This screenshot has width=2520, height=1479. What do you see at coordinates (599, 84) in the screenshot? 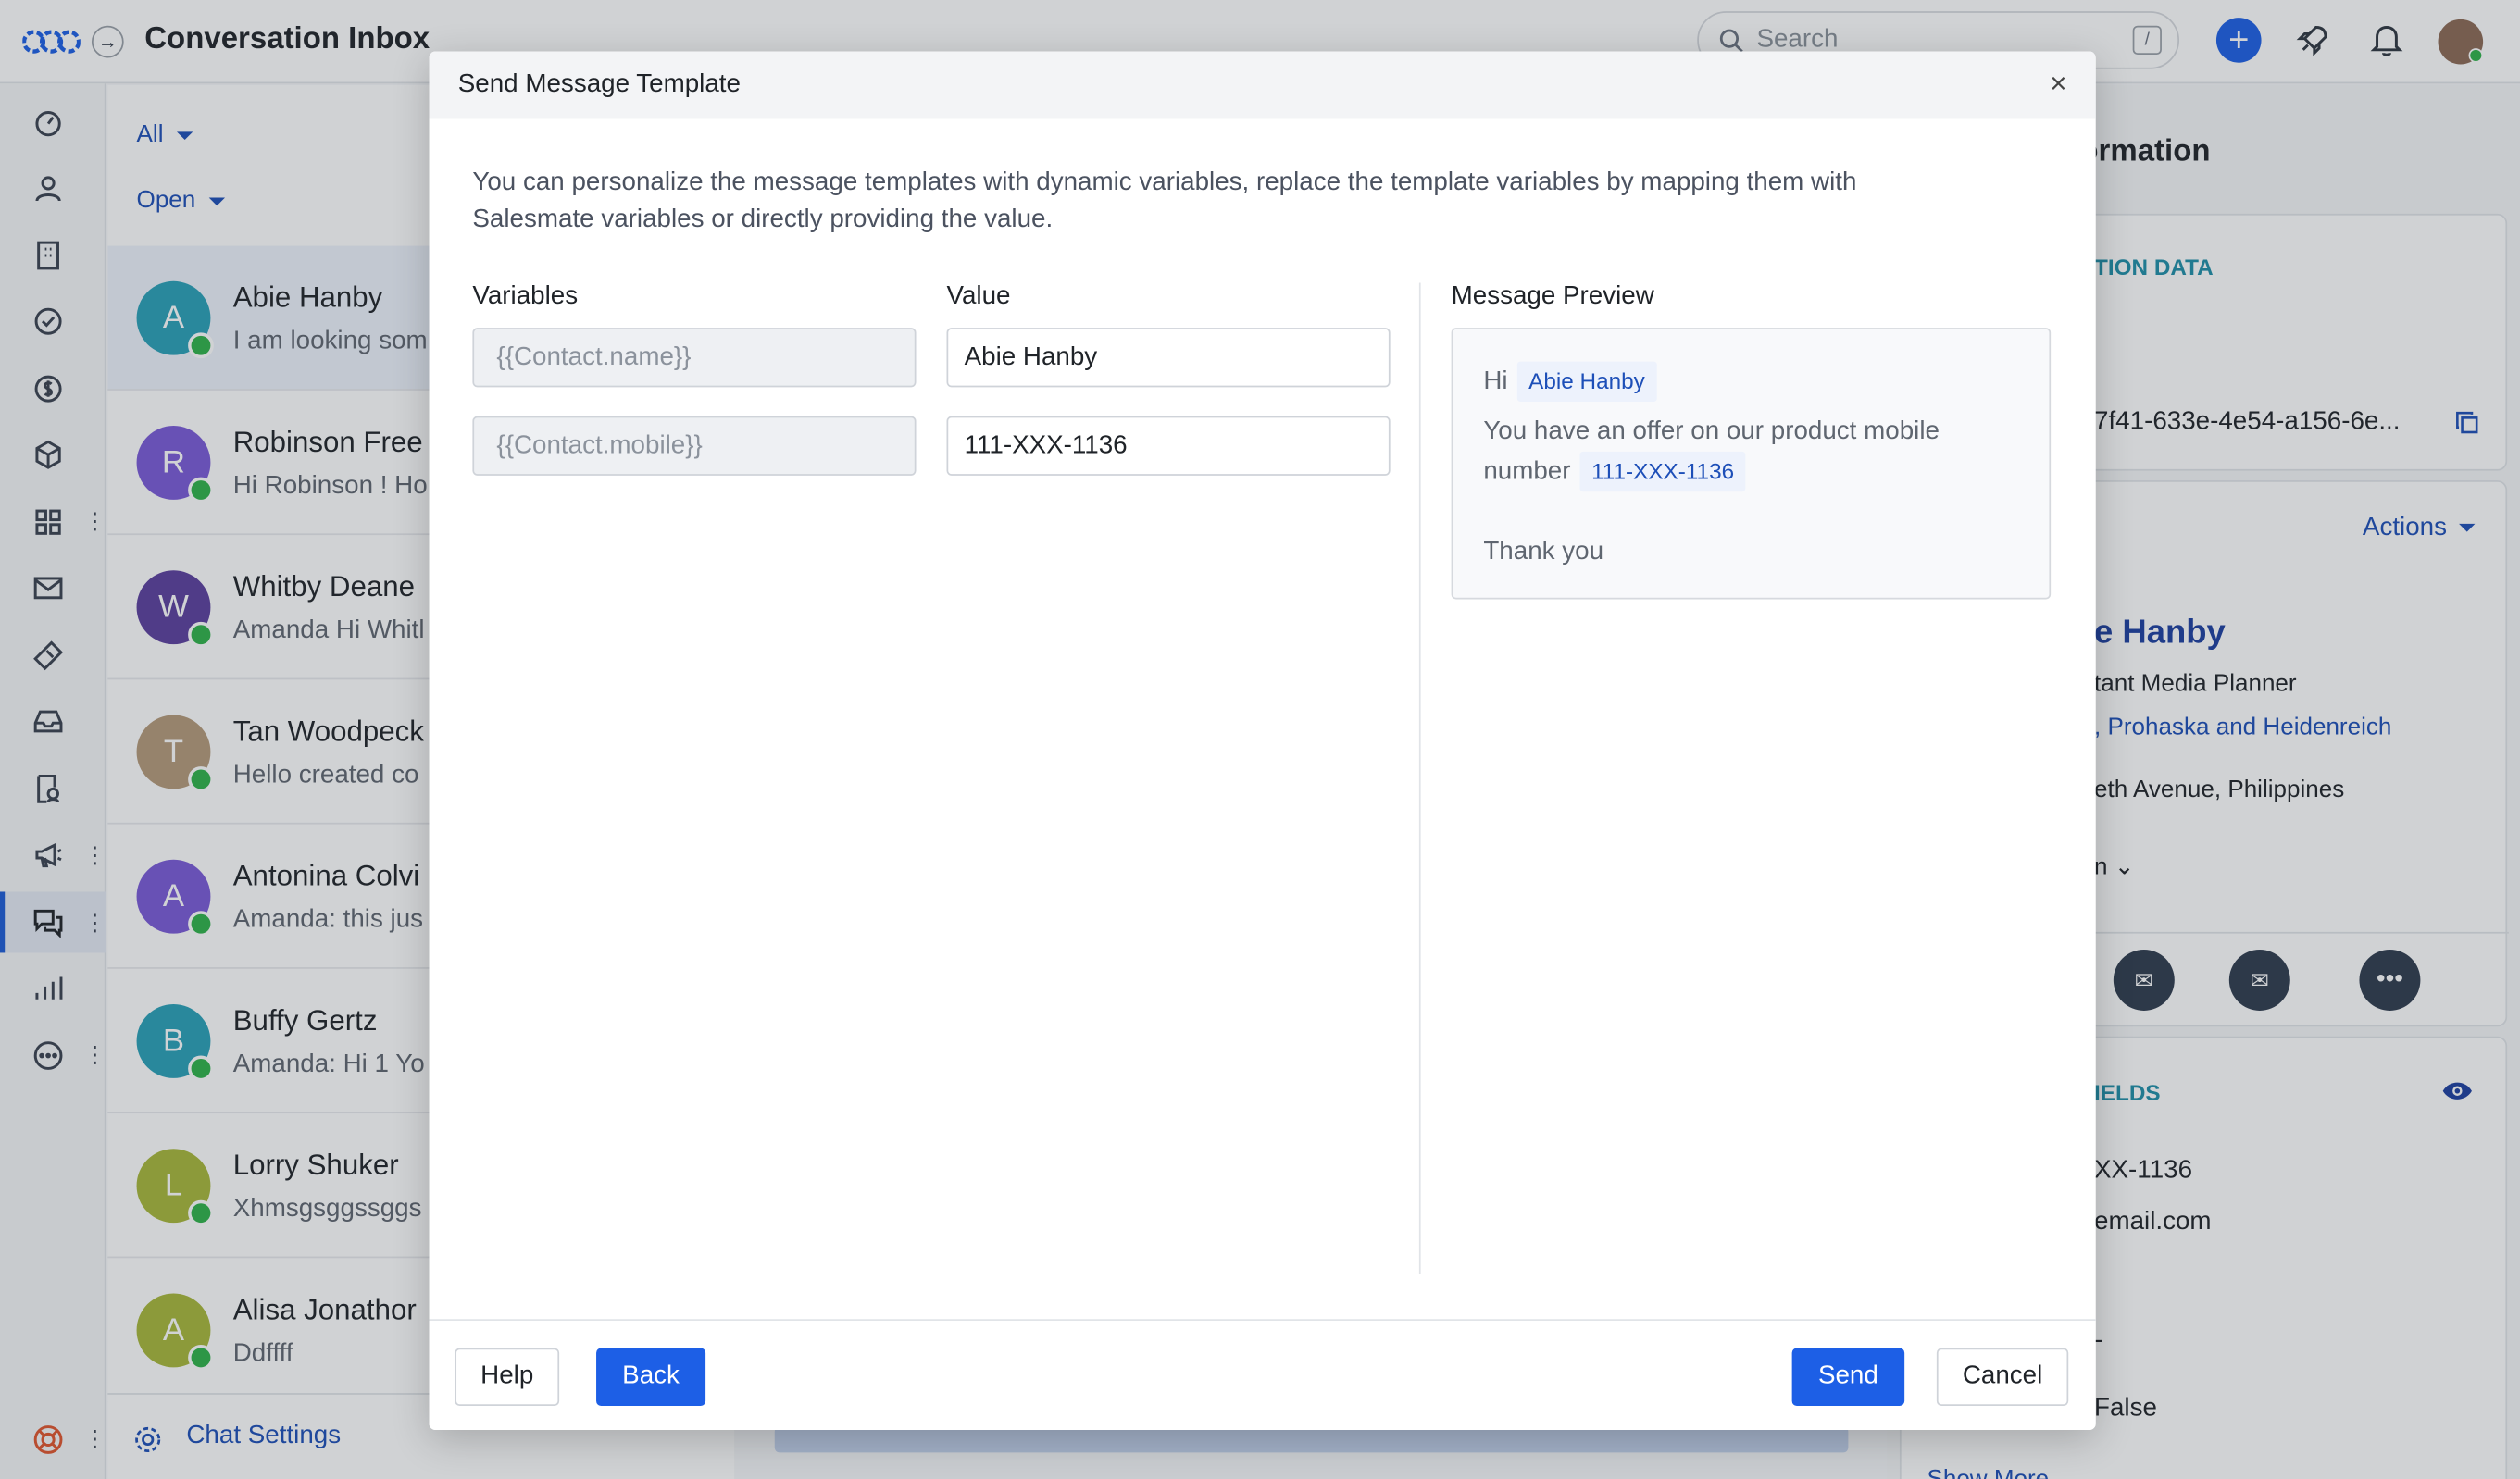
I see `modal-title: Send Message Template` at bounding box center [599, 84].